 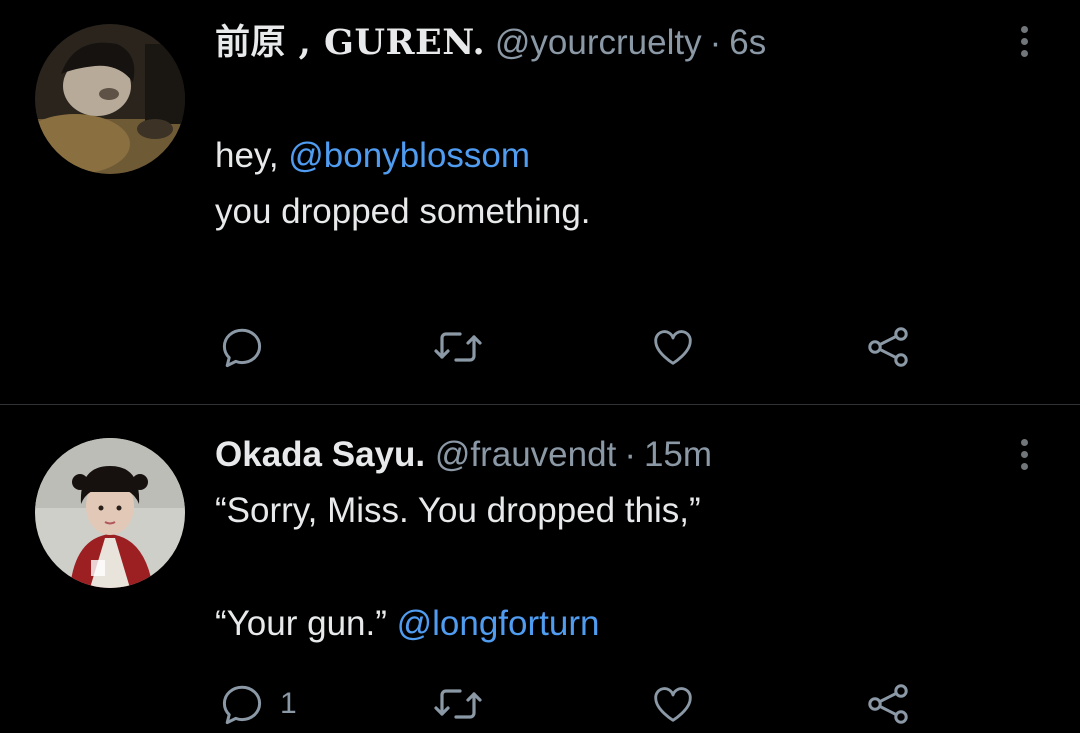 I want to click on tweet-text-line: “Your gun.” @longforturn, so click(x=407, y=624).